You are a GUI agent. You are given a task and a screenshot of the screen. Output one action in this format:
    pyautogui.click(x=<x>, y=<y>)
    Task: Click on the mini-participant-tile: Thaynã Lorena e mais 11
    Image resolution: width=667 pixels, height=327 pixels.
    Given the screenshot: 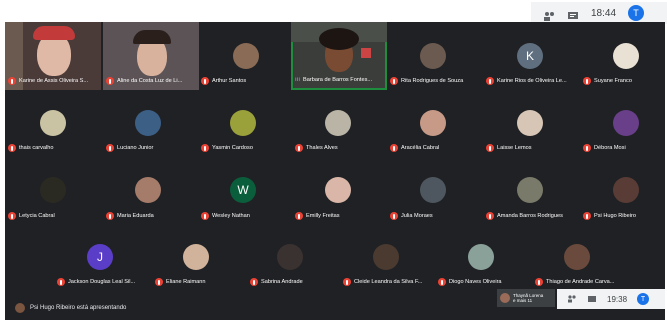 What is the action you would take?
    pyautogui.click(x=526, y=298)
    